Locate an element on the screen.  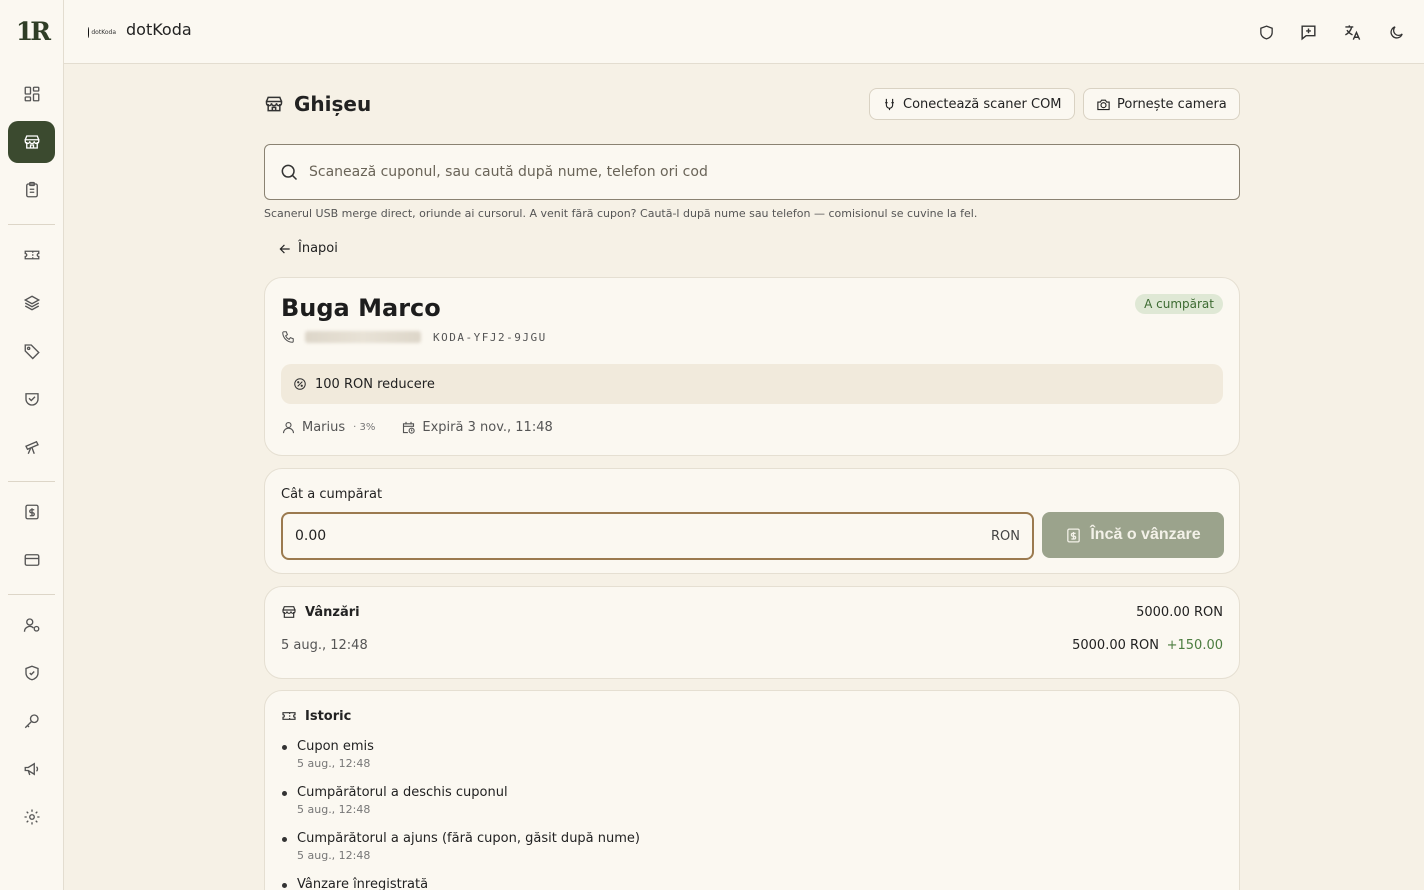
translate-icon is located at coordinates (1352, 32).